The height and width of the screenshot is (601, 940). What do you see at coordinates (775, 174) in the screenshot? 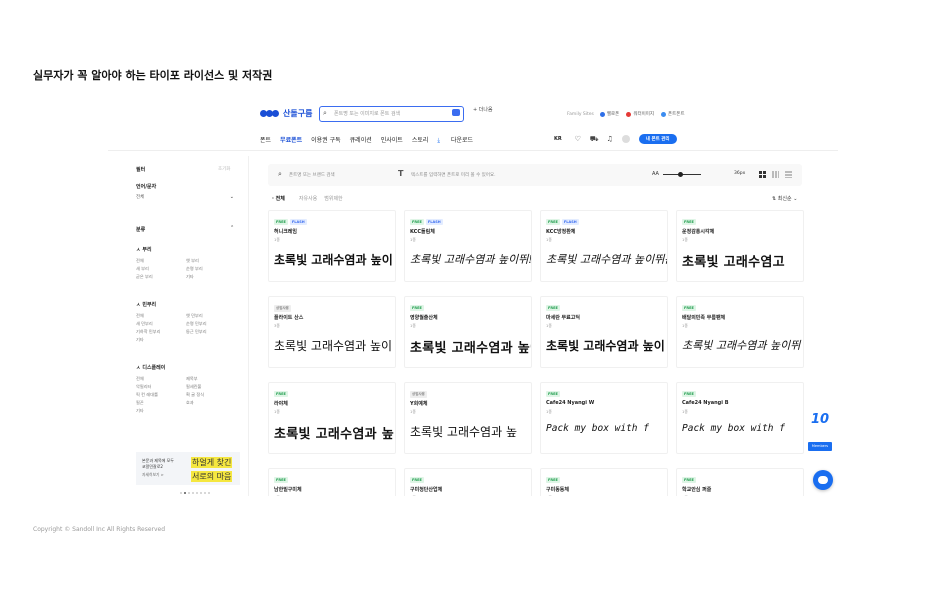
I see `column-view-icon` at bounding box center [775, 174].